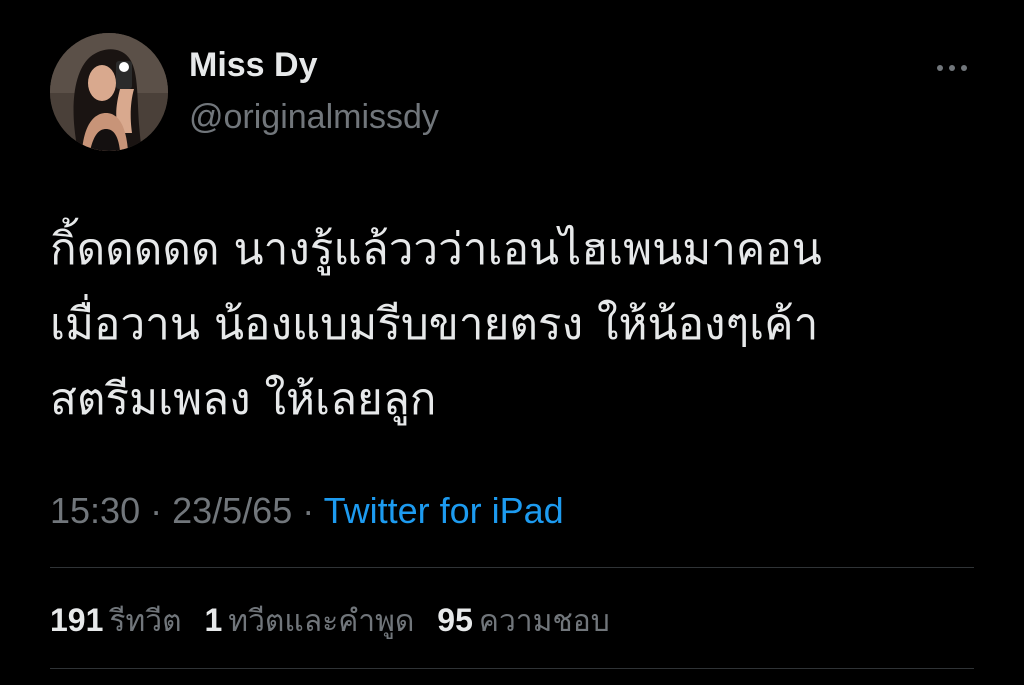 The width and height of the screenshot is (1024, 685). I want to click on quotes-stat: 1 ทวีตและคำพูด, so click(310, 621).